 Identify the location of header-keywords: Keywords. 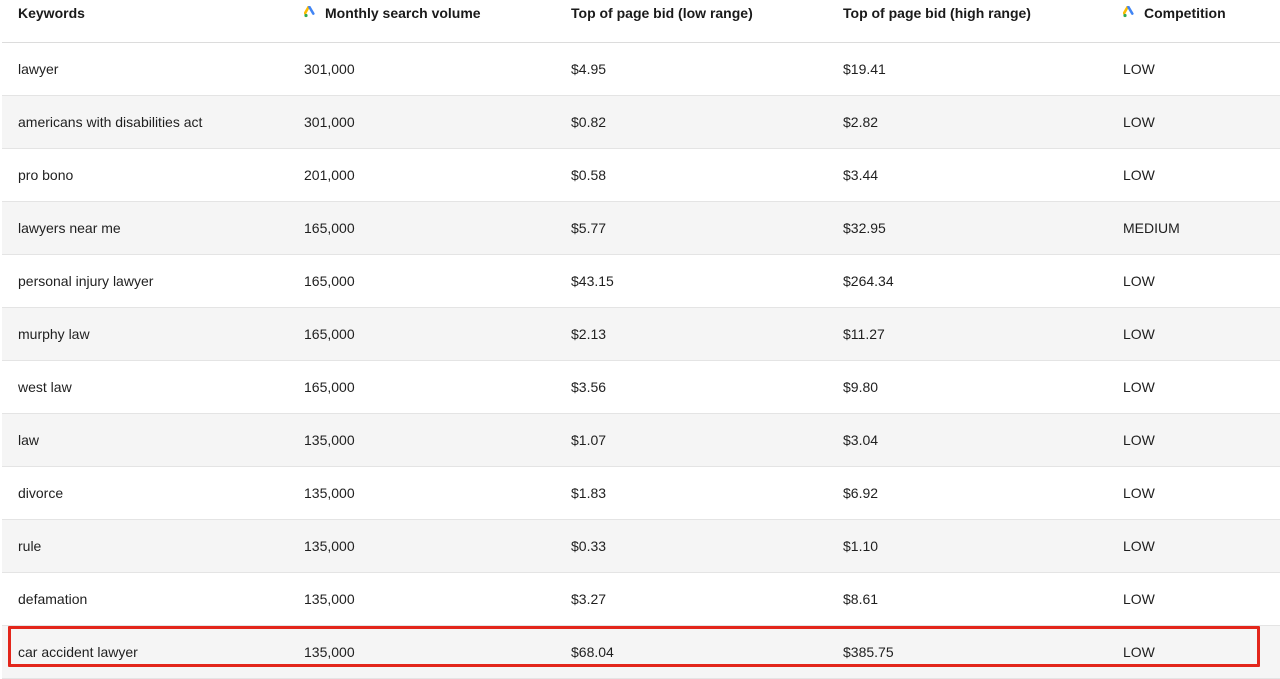
(51, 10).